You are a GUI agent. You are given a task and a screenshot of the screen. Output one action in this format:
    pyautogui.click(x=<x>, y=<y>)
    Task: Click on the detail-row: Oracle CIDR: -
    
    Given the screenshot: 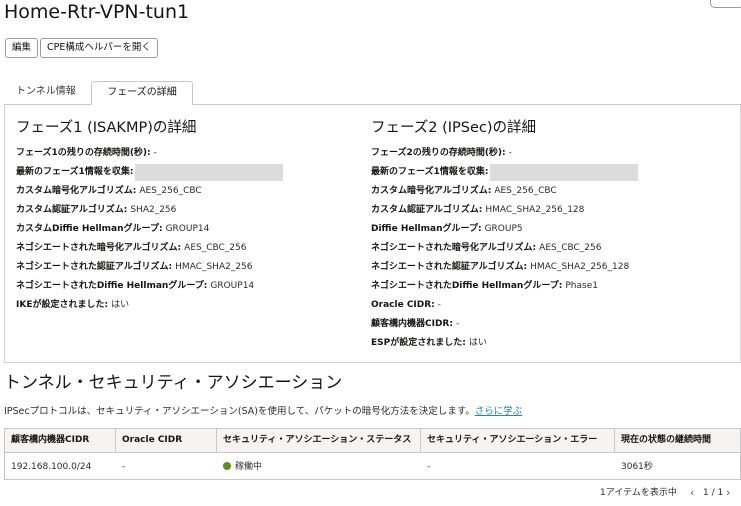 What is the action you would take?
    pyautogui.click(x=546, y=305)
    